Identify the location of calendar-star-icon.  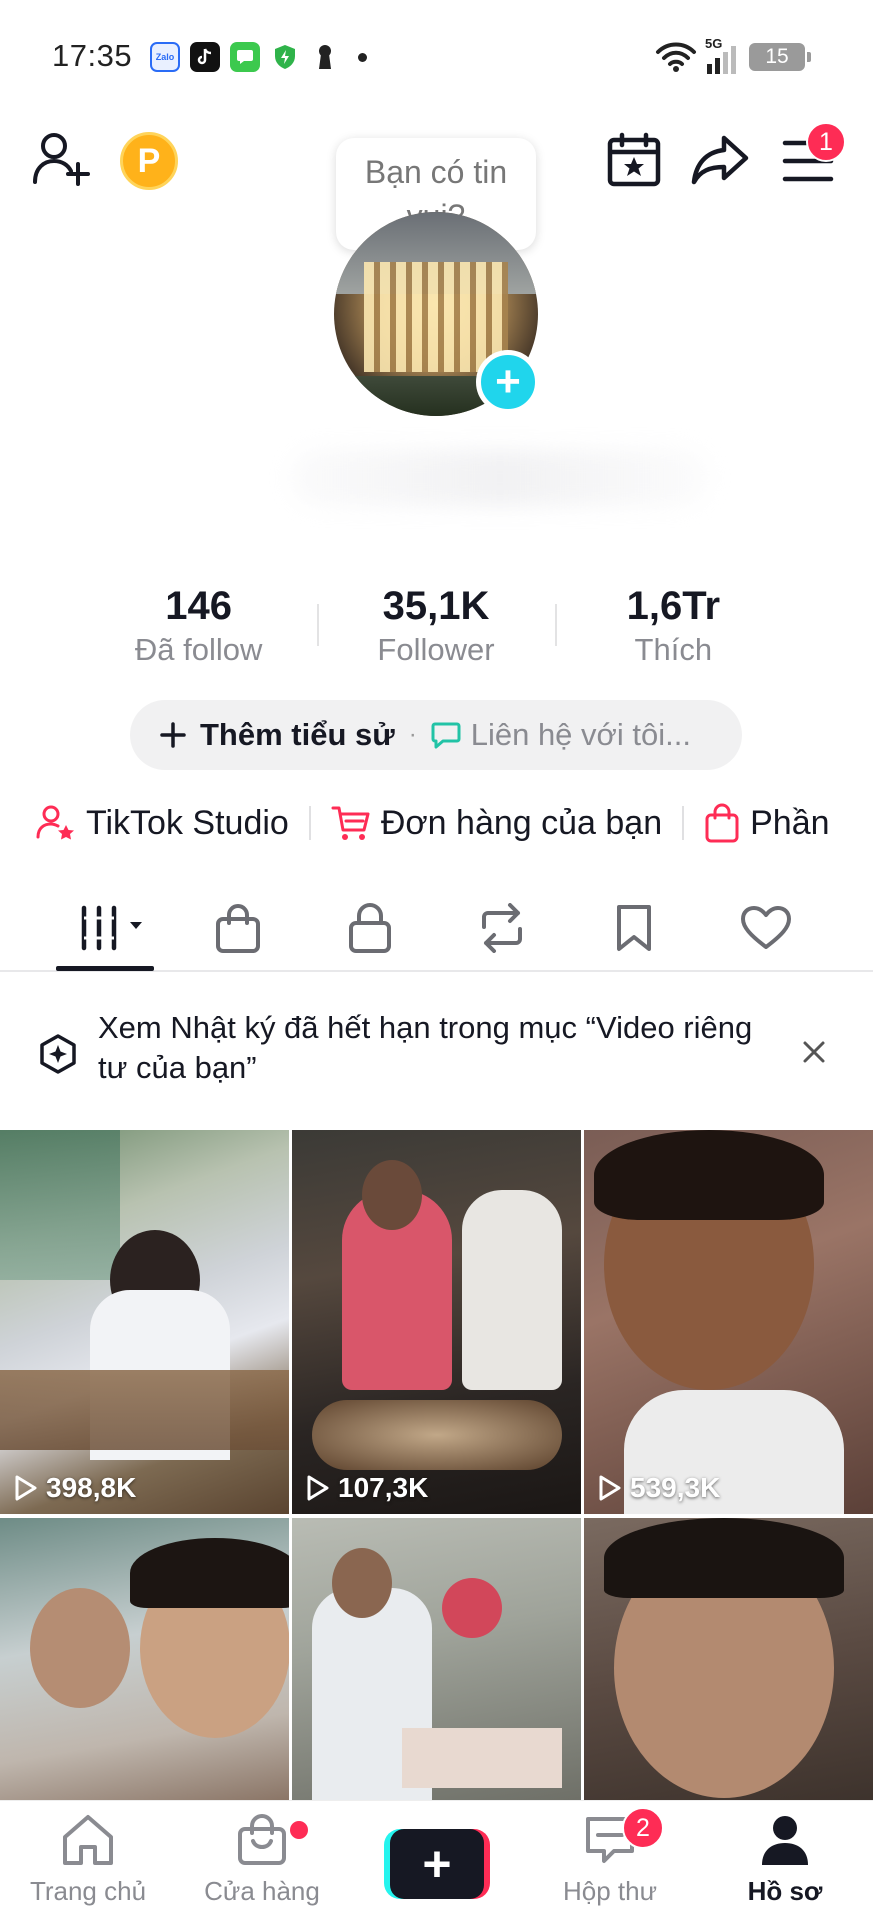
(634, 162).